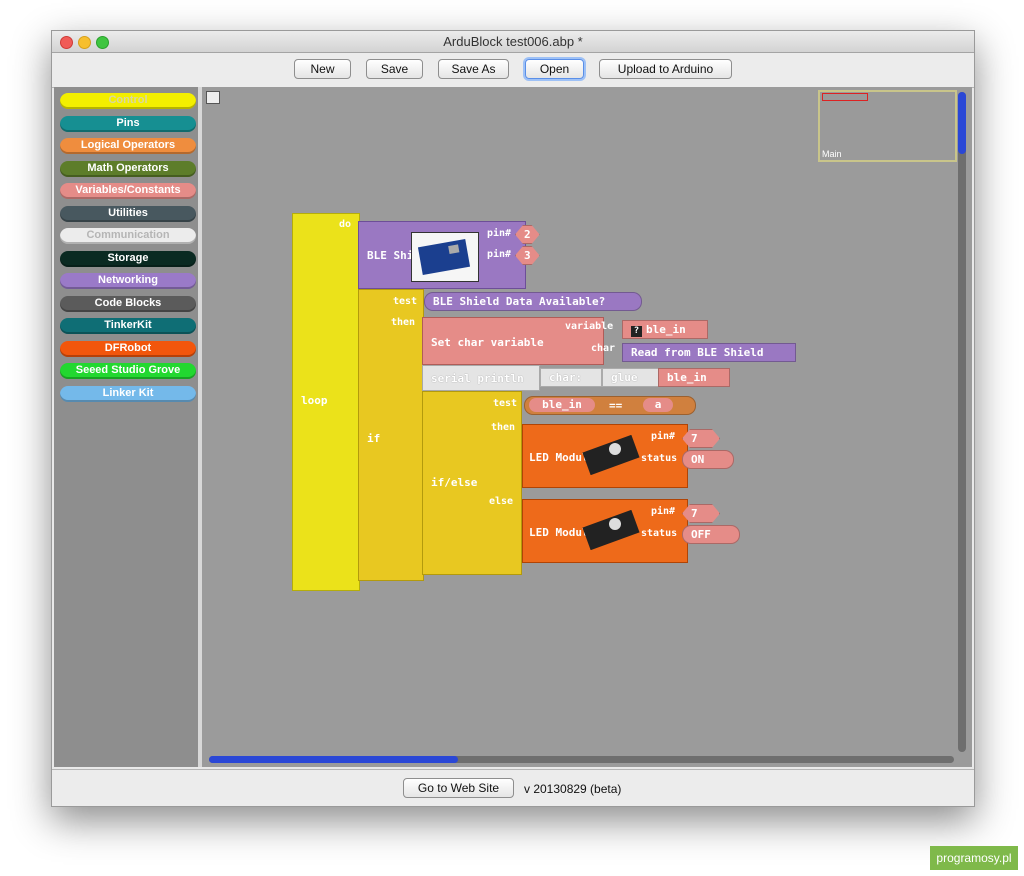 The image size is (1024, 876). Describe the element at coordinates (405, 301) in the screenshot. I see `if-test-label: test` at that location.